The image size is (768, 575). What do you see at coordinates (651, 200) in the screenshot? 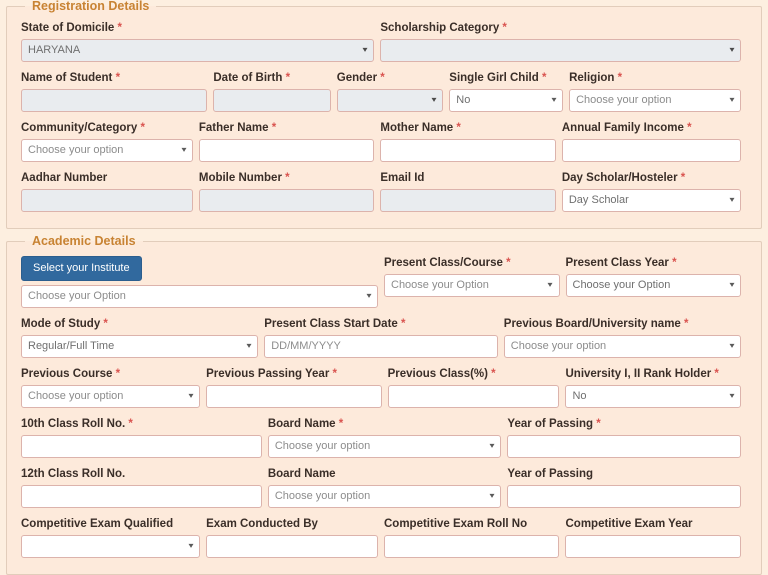
I see `select-day-scholar-hosteler: Day Scholar ▾` at bounding box center [651, 200].